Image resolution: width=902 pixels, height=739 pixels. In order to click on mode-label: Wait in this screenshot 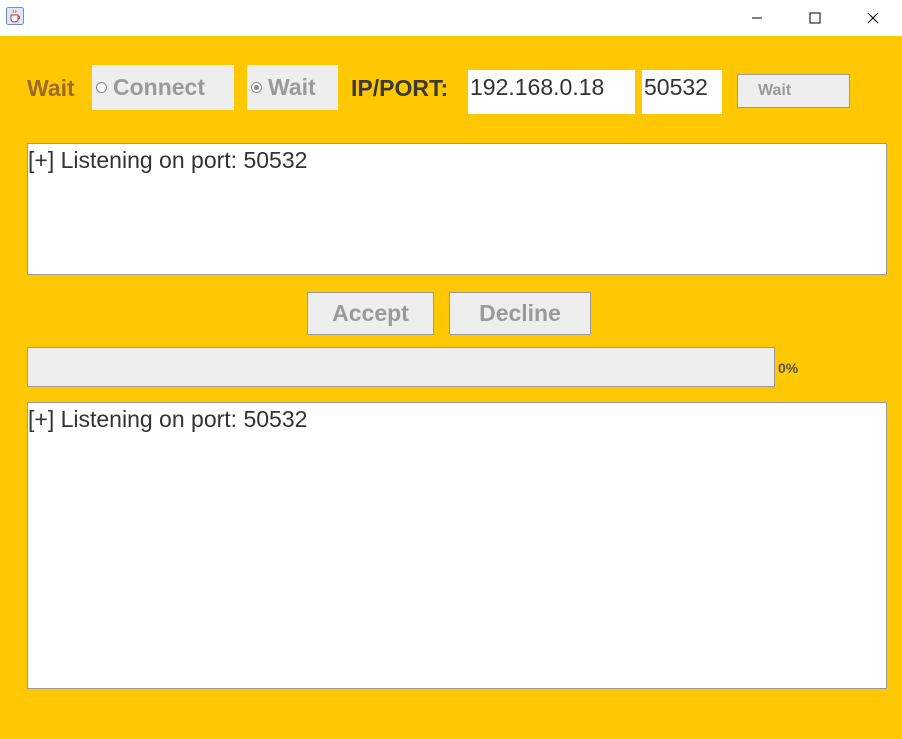, I will do `click(51, 88)`.